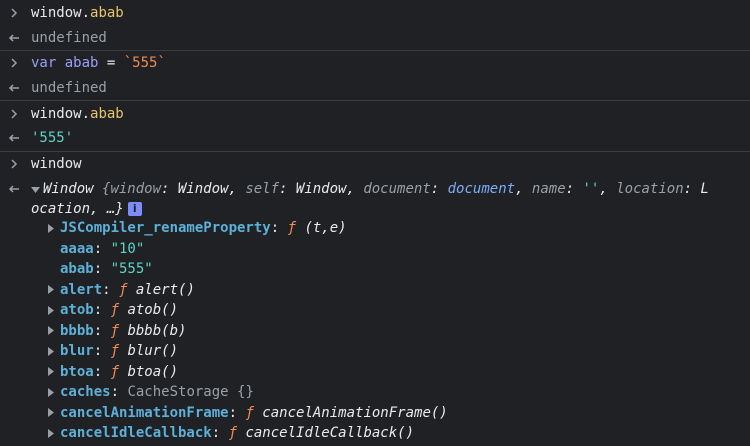 The height and width of the screenshot is (446, 750). What do you see at coordinates (136, 433) in the screenshot?
I see `property-key: cancelIdleCallback` at bounding box center [136, 433].